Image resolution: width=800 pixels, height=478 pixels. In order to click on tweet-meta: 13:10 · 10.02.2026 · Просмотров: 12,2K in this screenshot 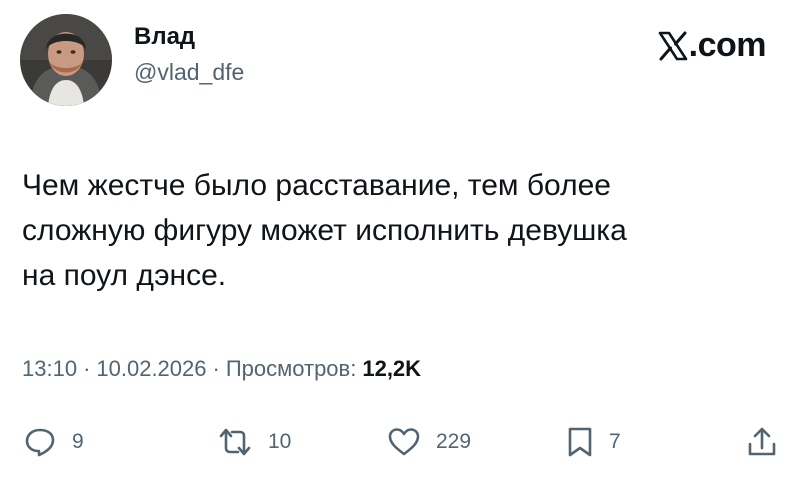, I will do `click(221, 369)`.